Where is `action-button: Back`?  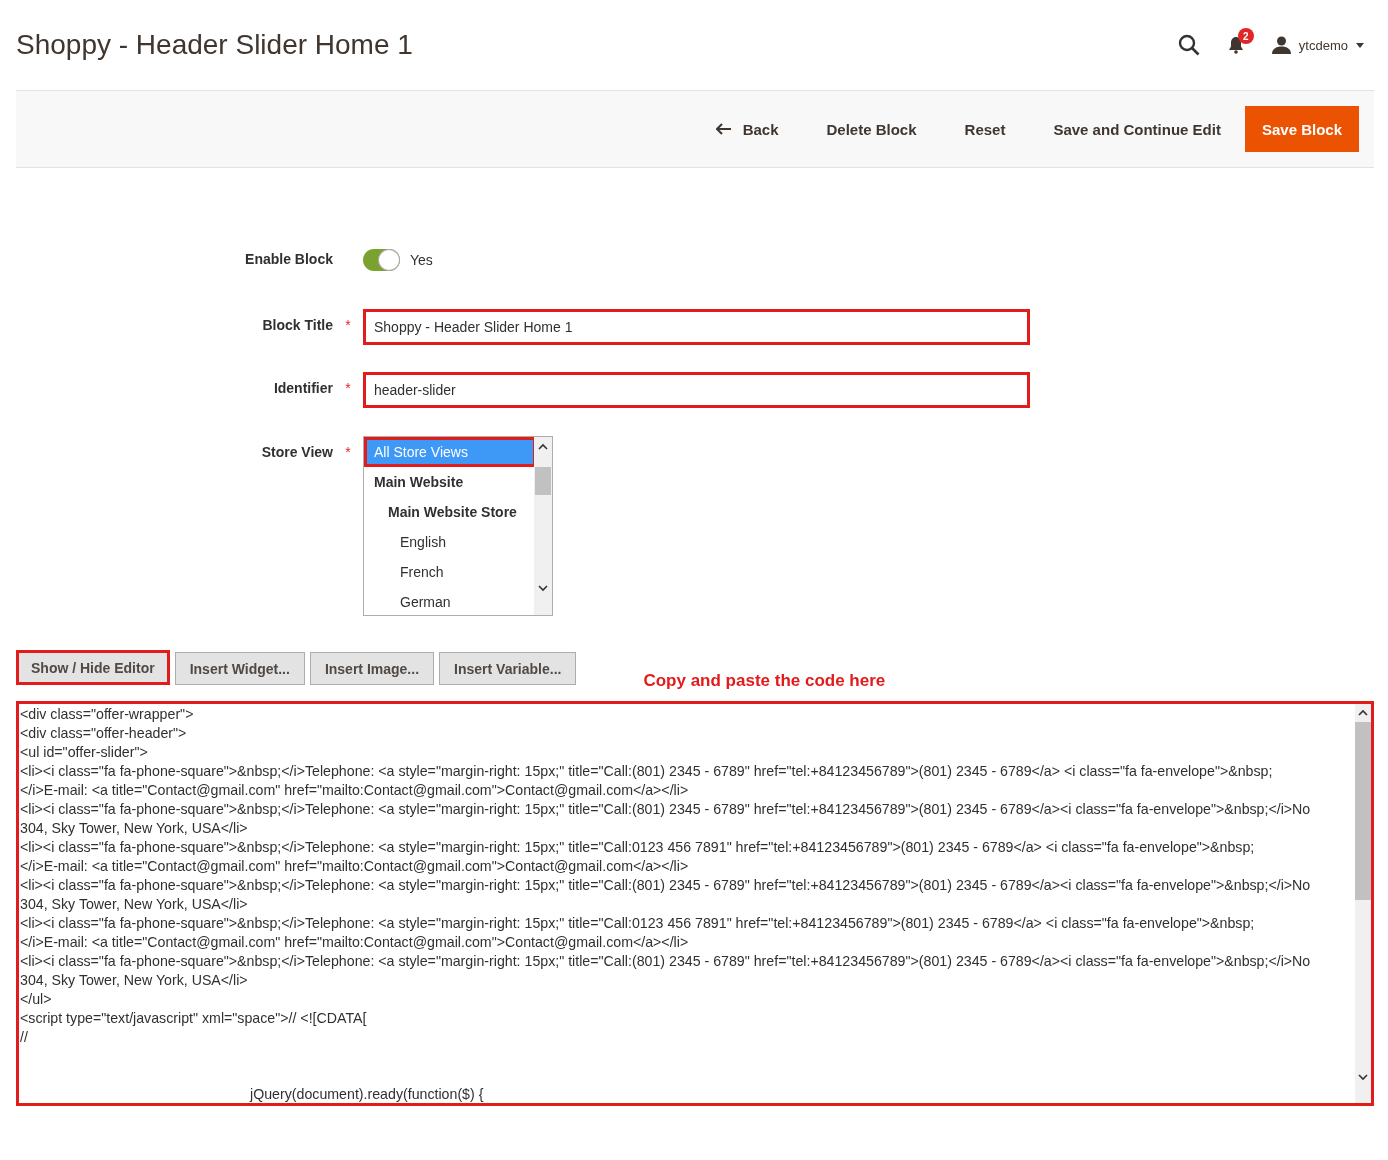
action-button: Back is located at coordinates (747, 129).